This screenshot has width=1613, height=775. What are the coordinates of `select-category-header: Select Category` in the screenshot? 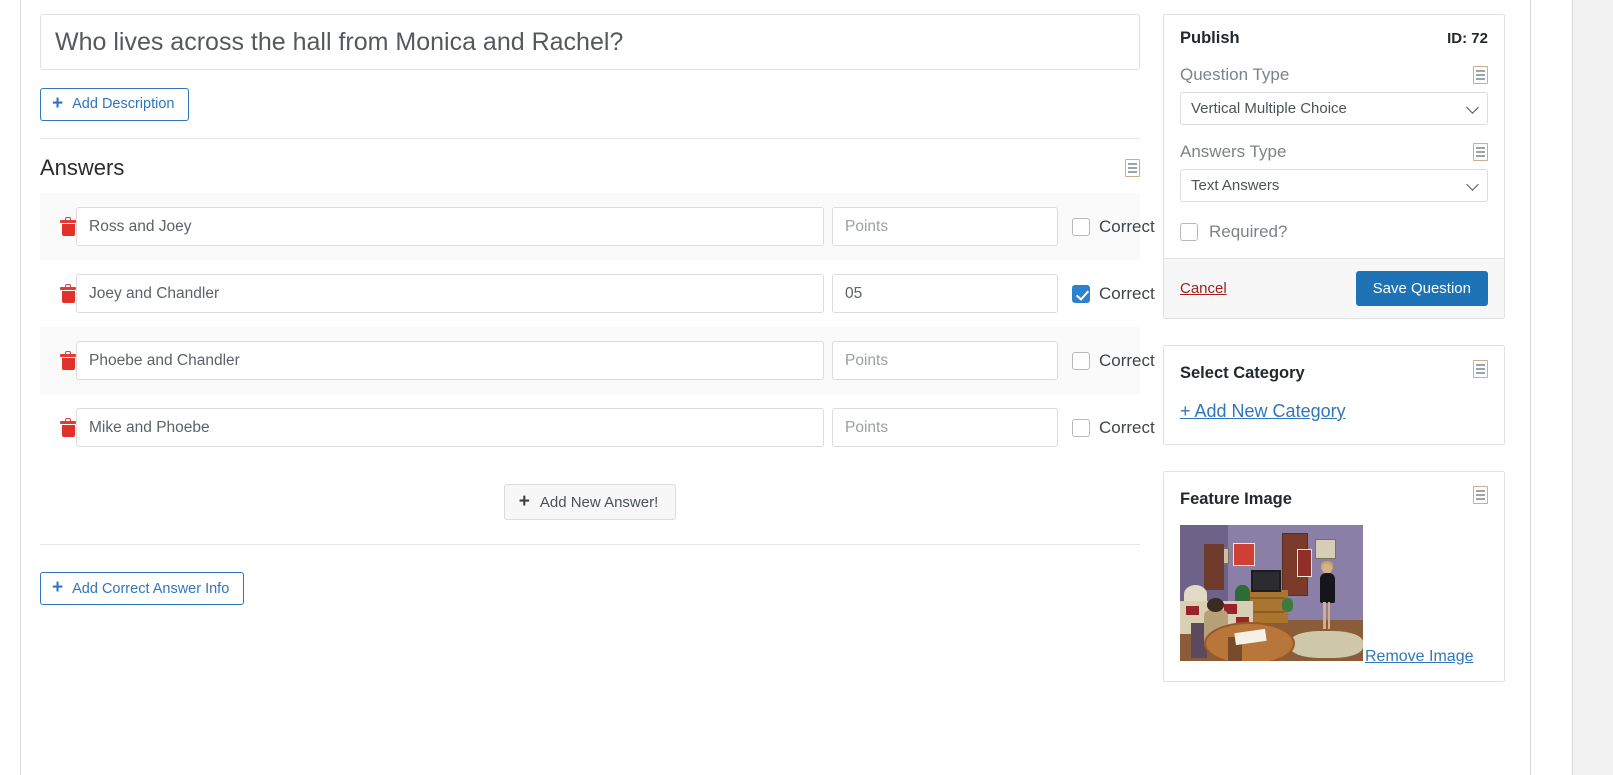 It's located at (1334, 371).